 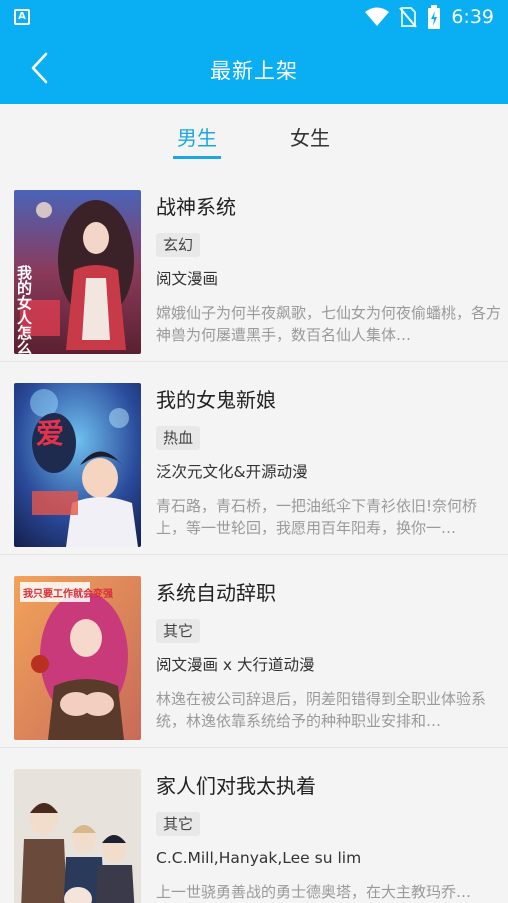 What do you see at coordinates (196, 207) in the screenshot?
I see `comic-title: 战神系统` at bounding box center [196, 207].